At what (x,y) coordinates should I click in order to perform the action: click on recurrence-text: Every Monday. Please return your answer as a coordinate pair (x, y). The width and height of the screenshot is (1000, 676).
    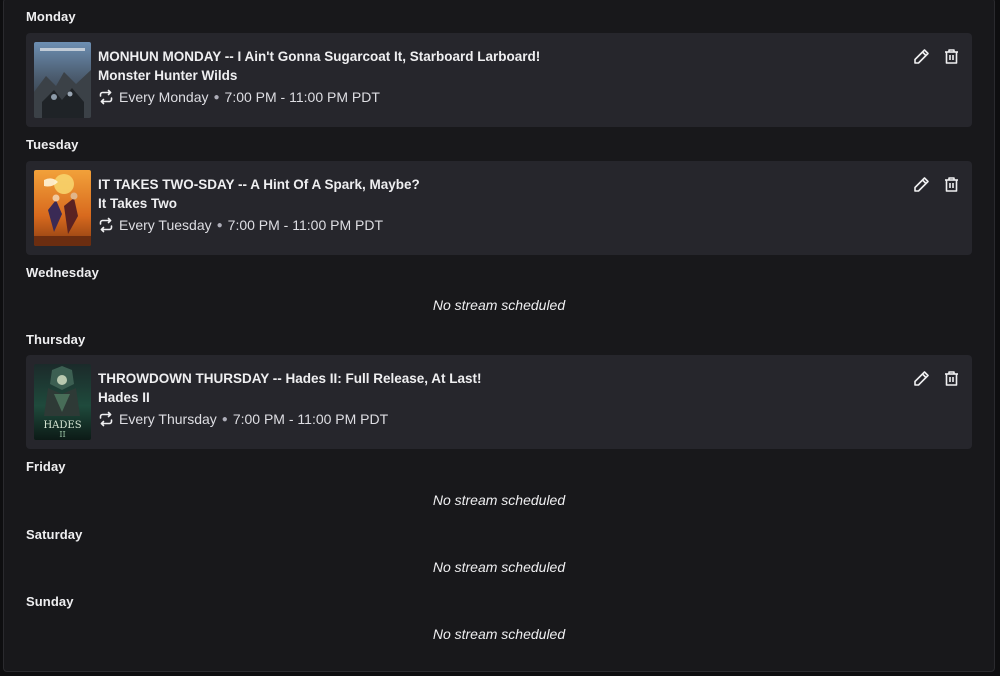
    Looking at the image, I should click on (164, 97).